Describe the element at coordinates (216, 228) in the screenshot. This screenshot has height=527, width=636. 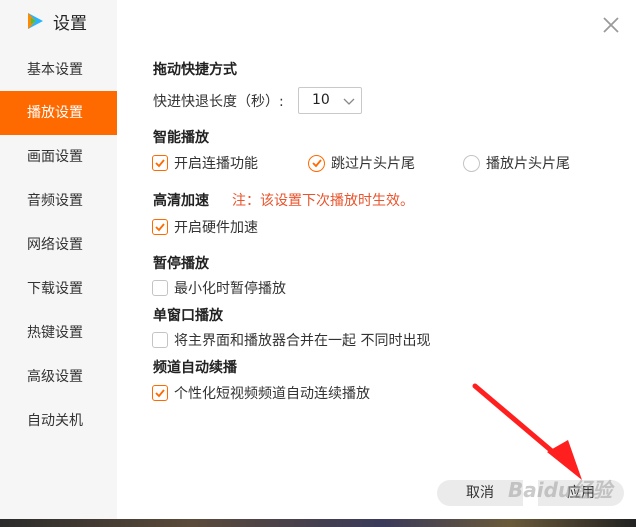
I see `option-label: 开启硬件加速` at that location.